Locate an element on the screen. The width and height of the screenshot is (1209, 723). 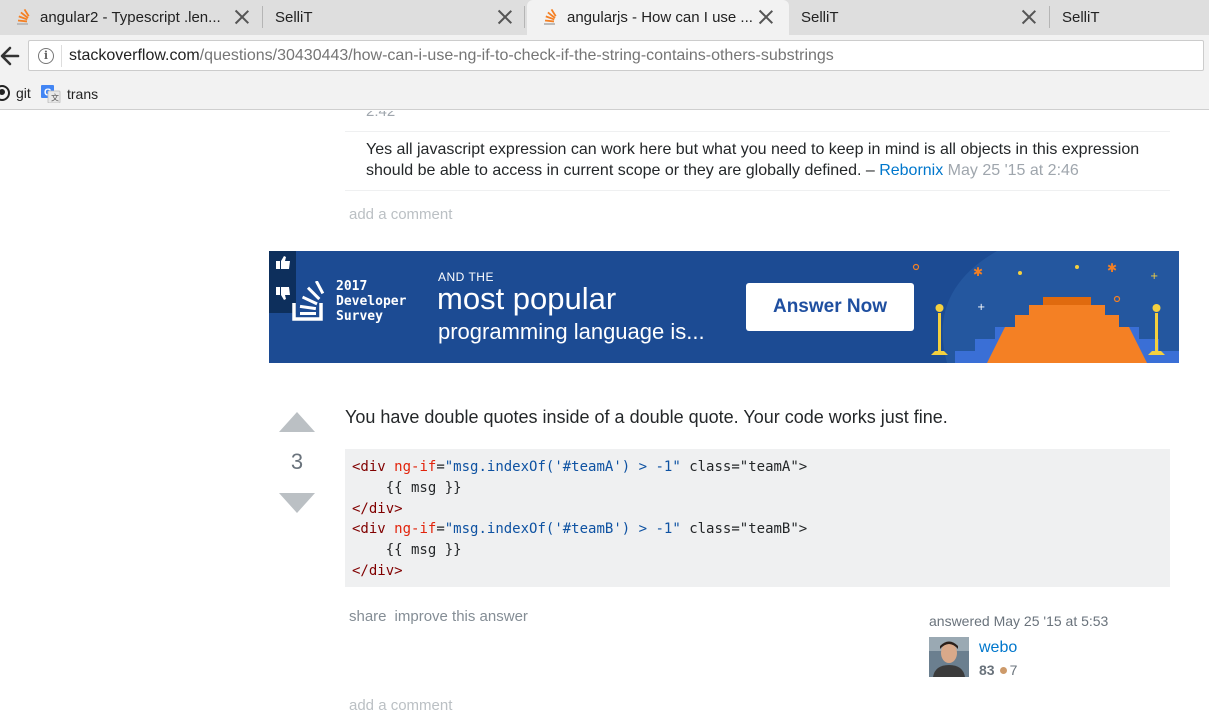
thumbs-up-icon is located at coordinates (283, 262).